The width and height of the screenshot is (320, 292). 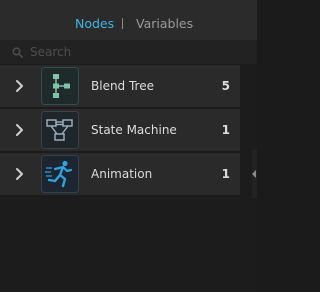 I want to click on state-machine-thumbnail, so click(x=60, y=130).